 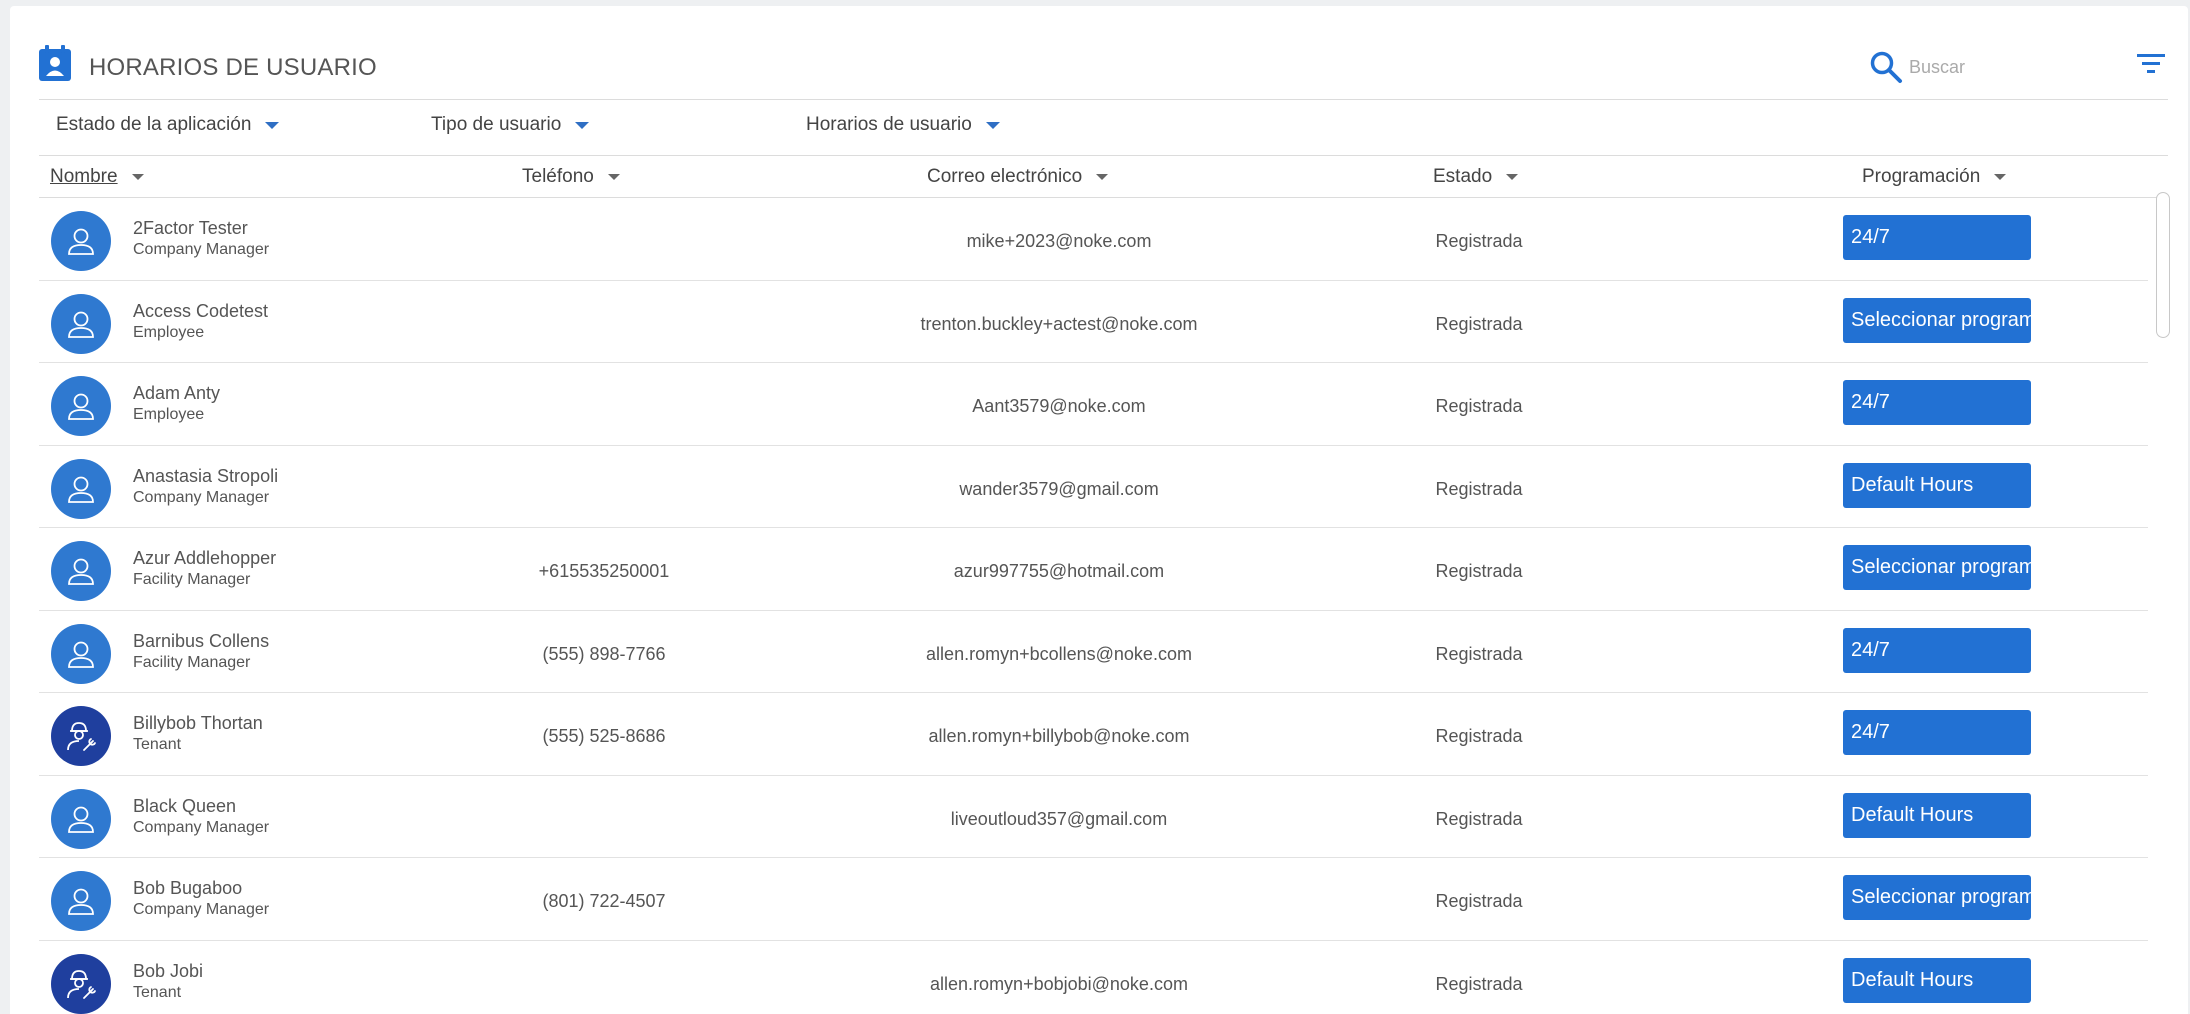 I want to click on user-name: Barnibus Collens, so click(x=201, y=640).